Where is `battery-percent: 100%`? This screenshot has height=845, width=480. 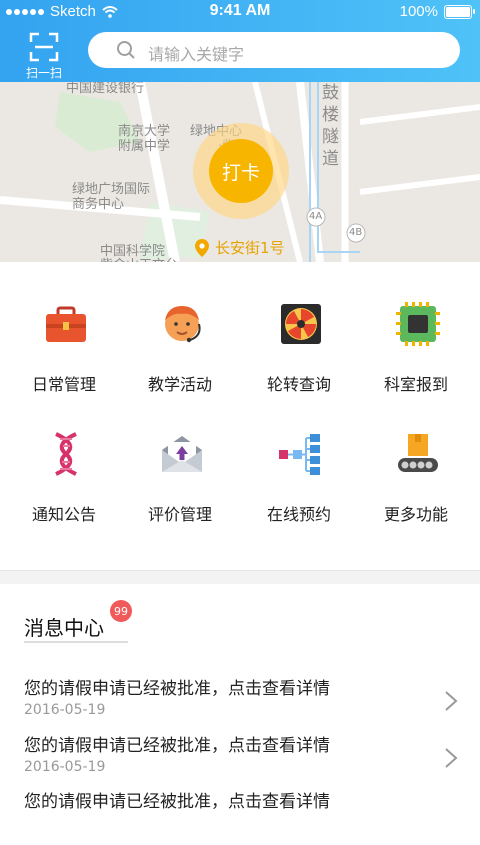
battery-percent: 100% is located at coordinates (418, 11).